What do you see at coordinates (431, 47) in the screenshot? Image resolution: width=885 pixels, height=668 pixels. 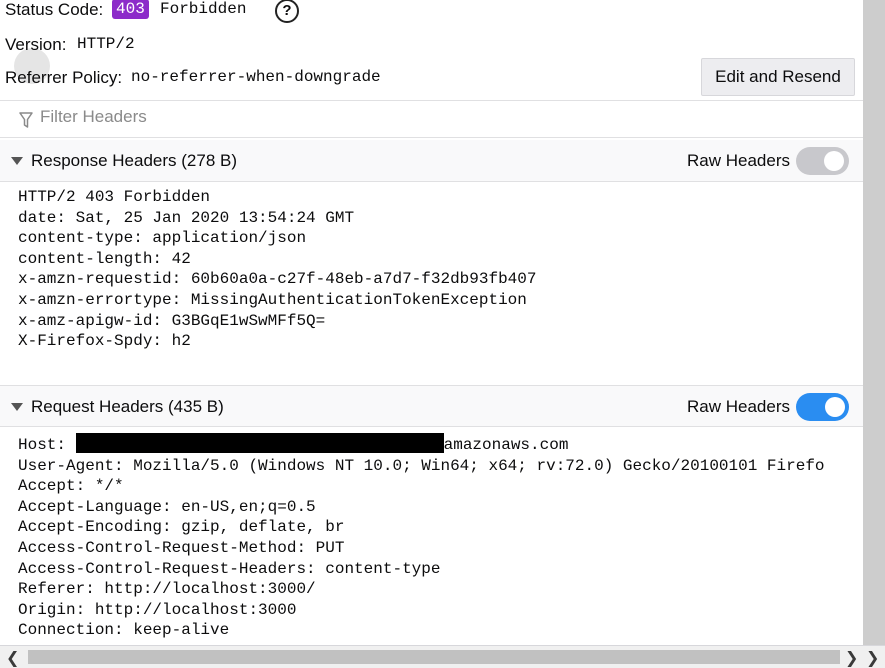 I see `version-row: Version: HTTP/2` at bounding box center [431, 47].